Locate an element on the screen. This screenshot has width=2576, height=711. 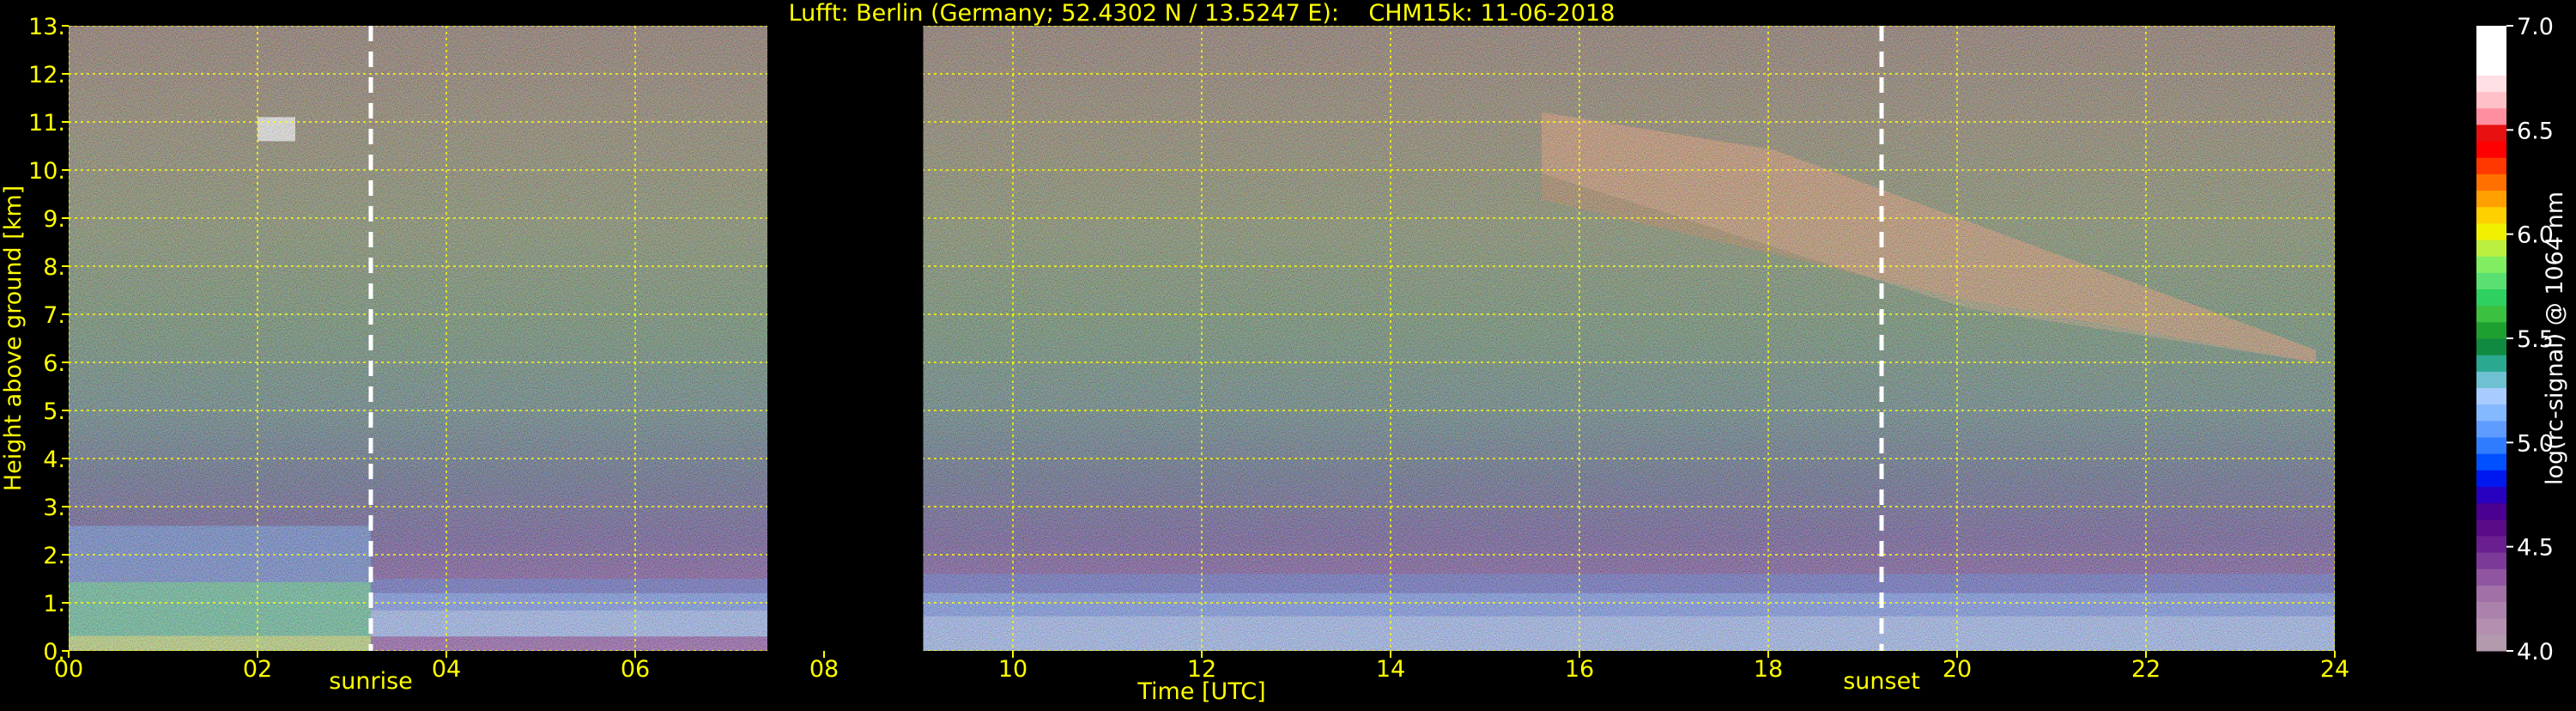
y-tick-label: 11. is located at coordinates (46, 124).